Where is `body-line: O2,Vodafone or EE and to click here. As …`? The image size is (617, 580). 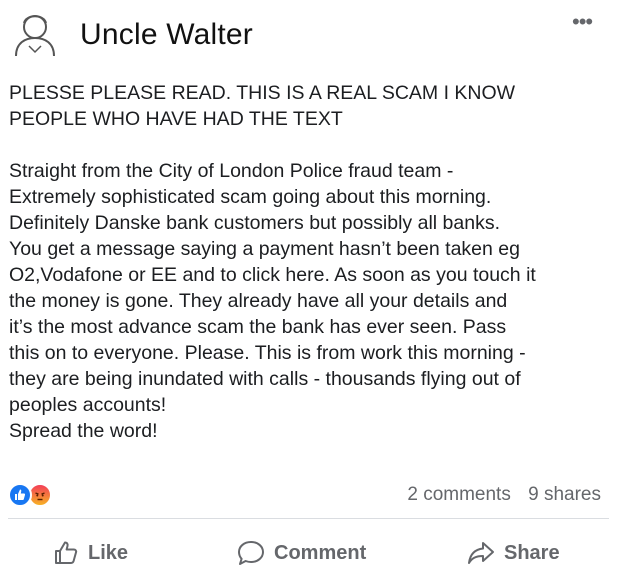 body-line: O2,Vodafone or EE and to click here. As … is located at coordinates (272, 275).